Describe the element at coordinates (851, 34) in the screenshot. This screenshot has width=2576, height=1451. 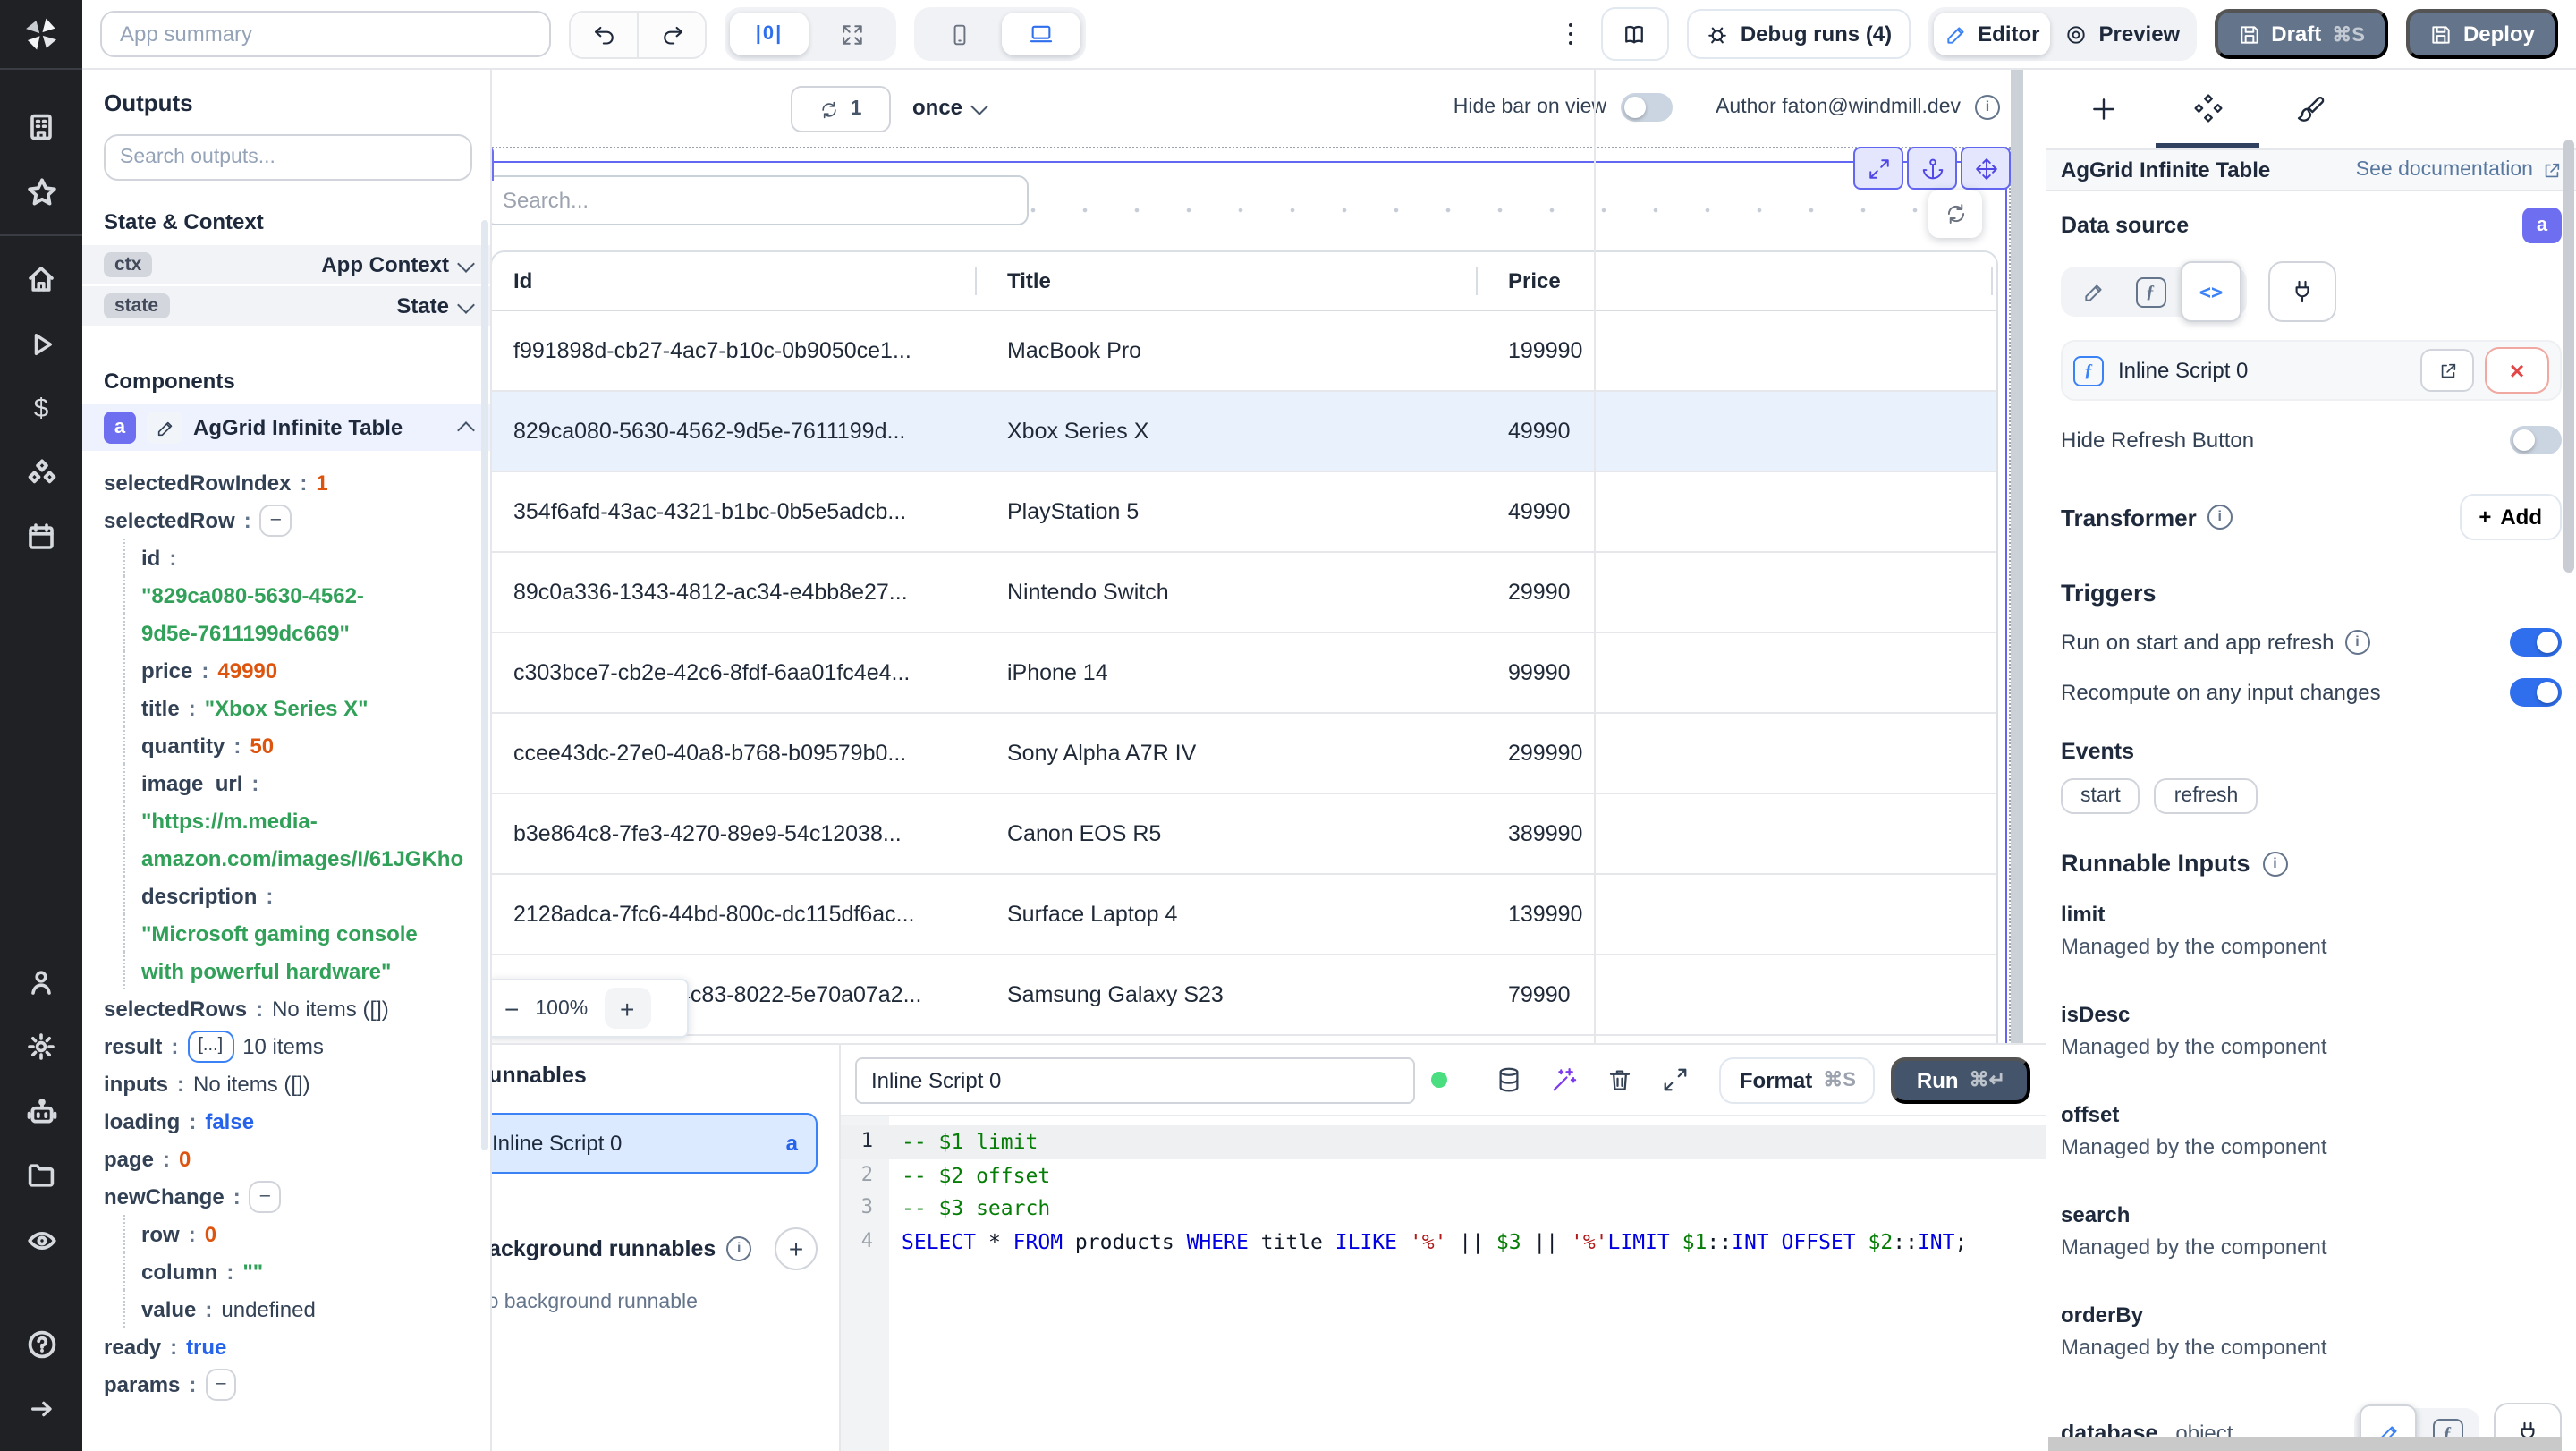
I see `fullwidth-layout-button` at that location.